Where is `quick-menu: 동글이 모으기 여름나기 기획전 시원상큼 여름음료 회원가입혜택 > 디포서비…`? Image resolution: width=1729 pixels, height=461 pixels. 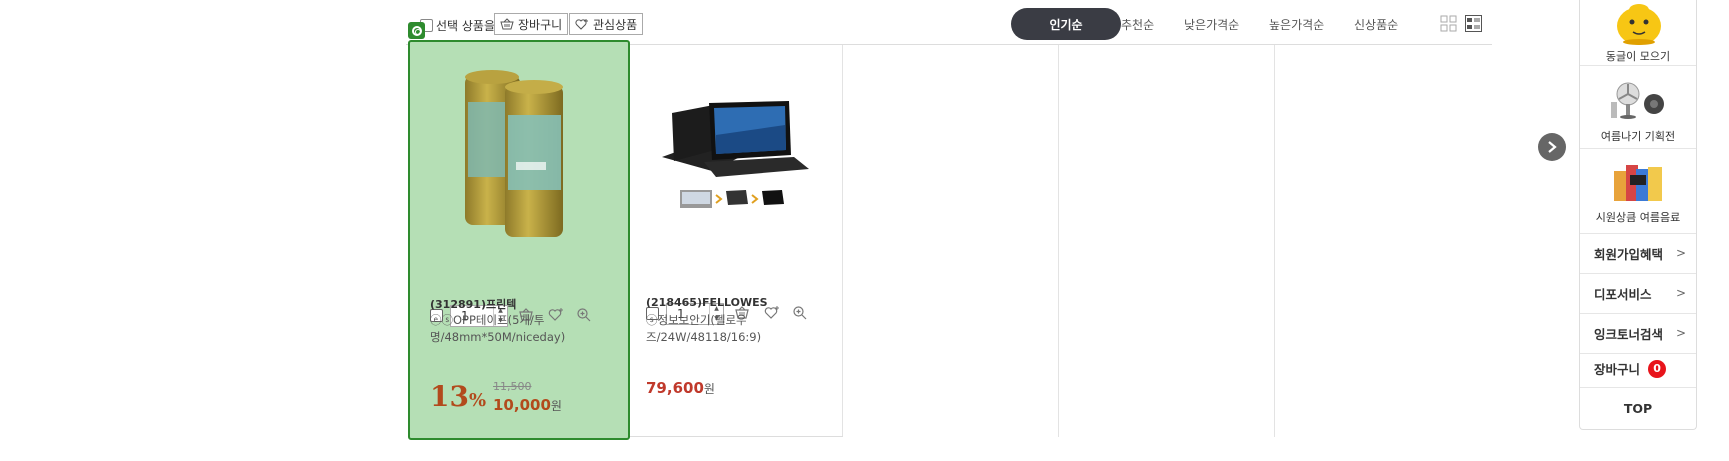 quick-menu: 동글이 모으기 여름나기 기획전 시원상큼 여름음료 회원가입혜택 > 디포서비… is located at coordinates (1638, 215).